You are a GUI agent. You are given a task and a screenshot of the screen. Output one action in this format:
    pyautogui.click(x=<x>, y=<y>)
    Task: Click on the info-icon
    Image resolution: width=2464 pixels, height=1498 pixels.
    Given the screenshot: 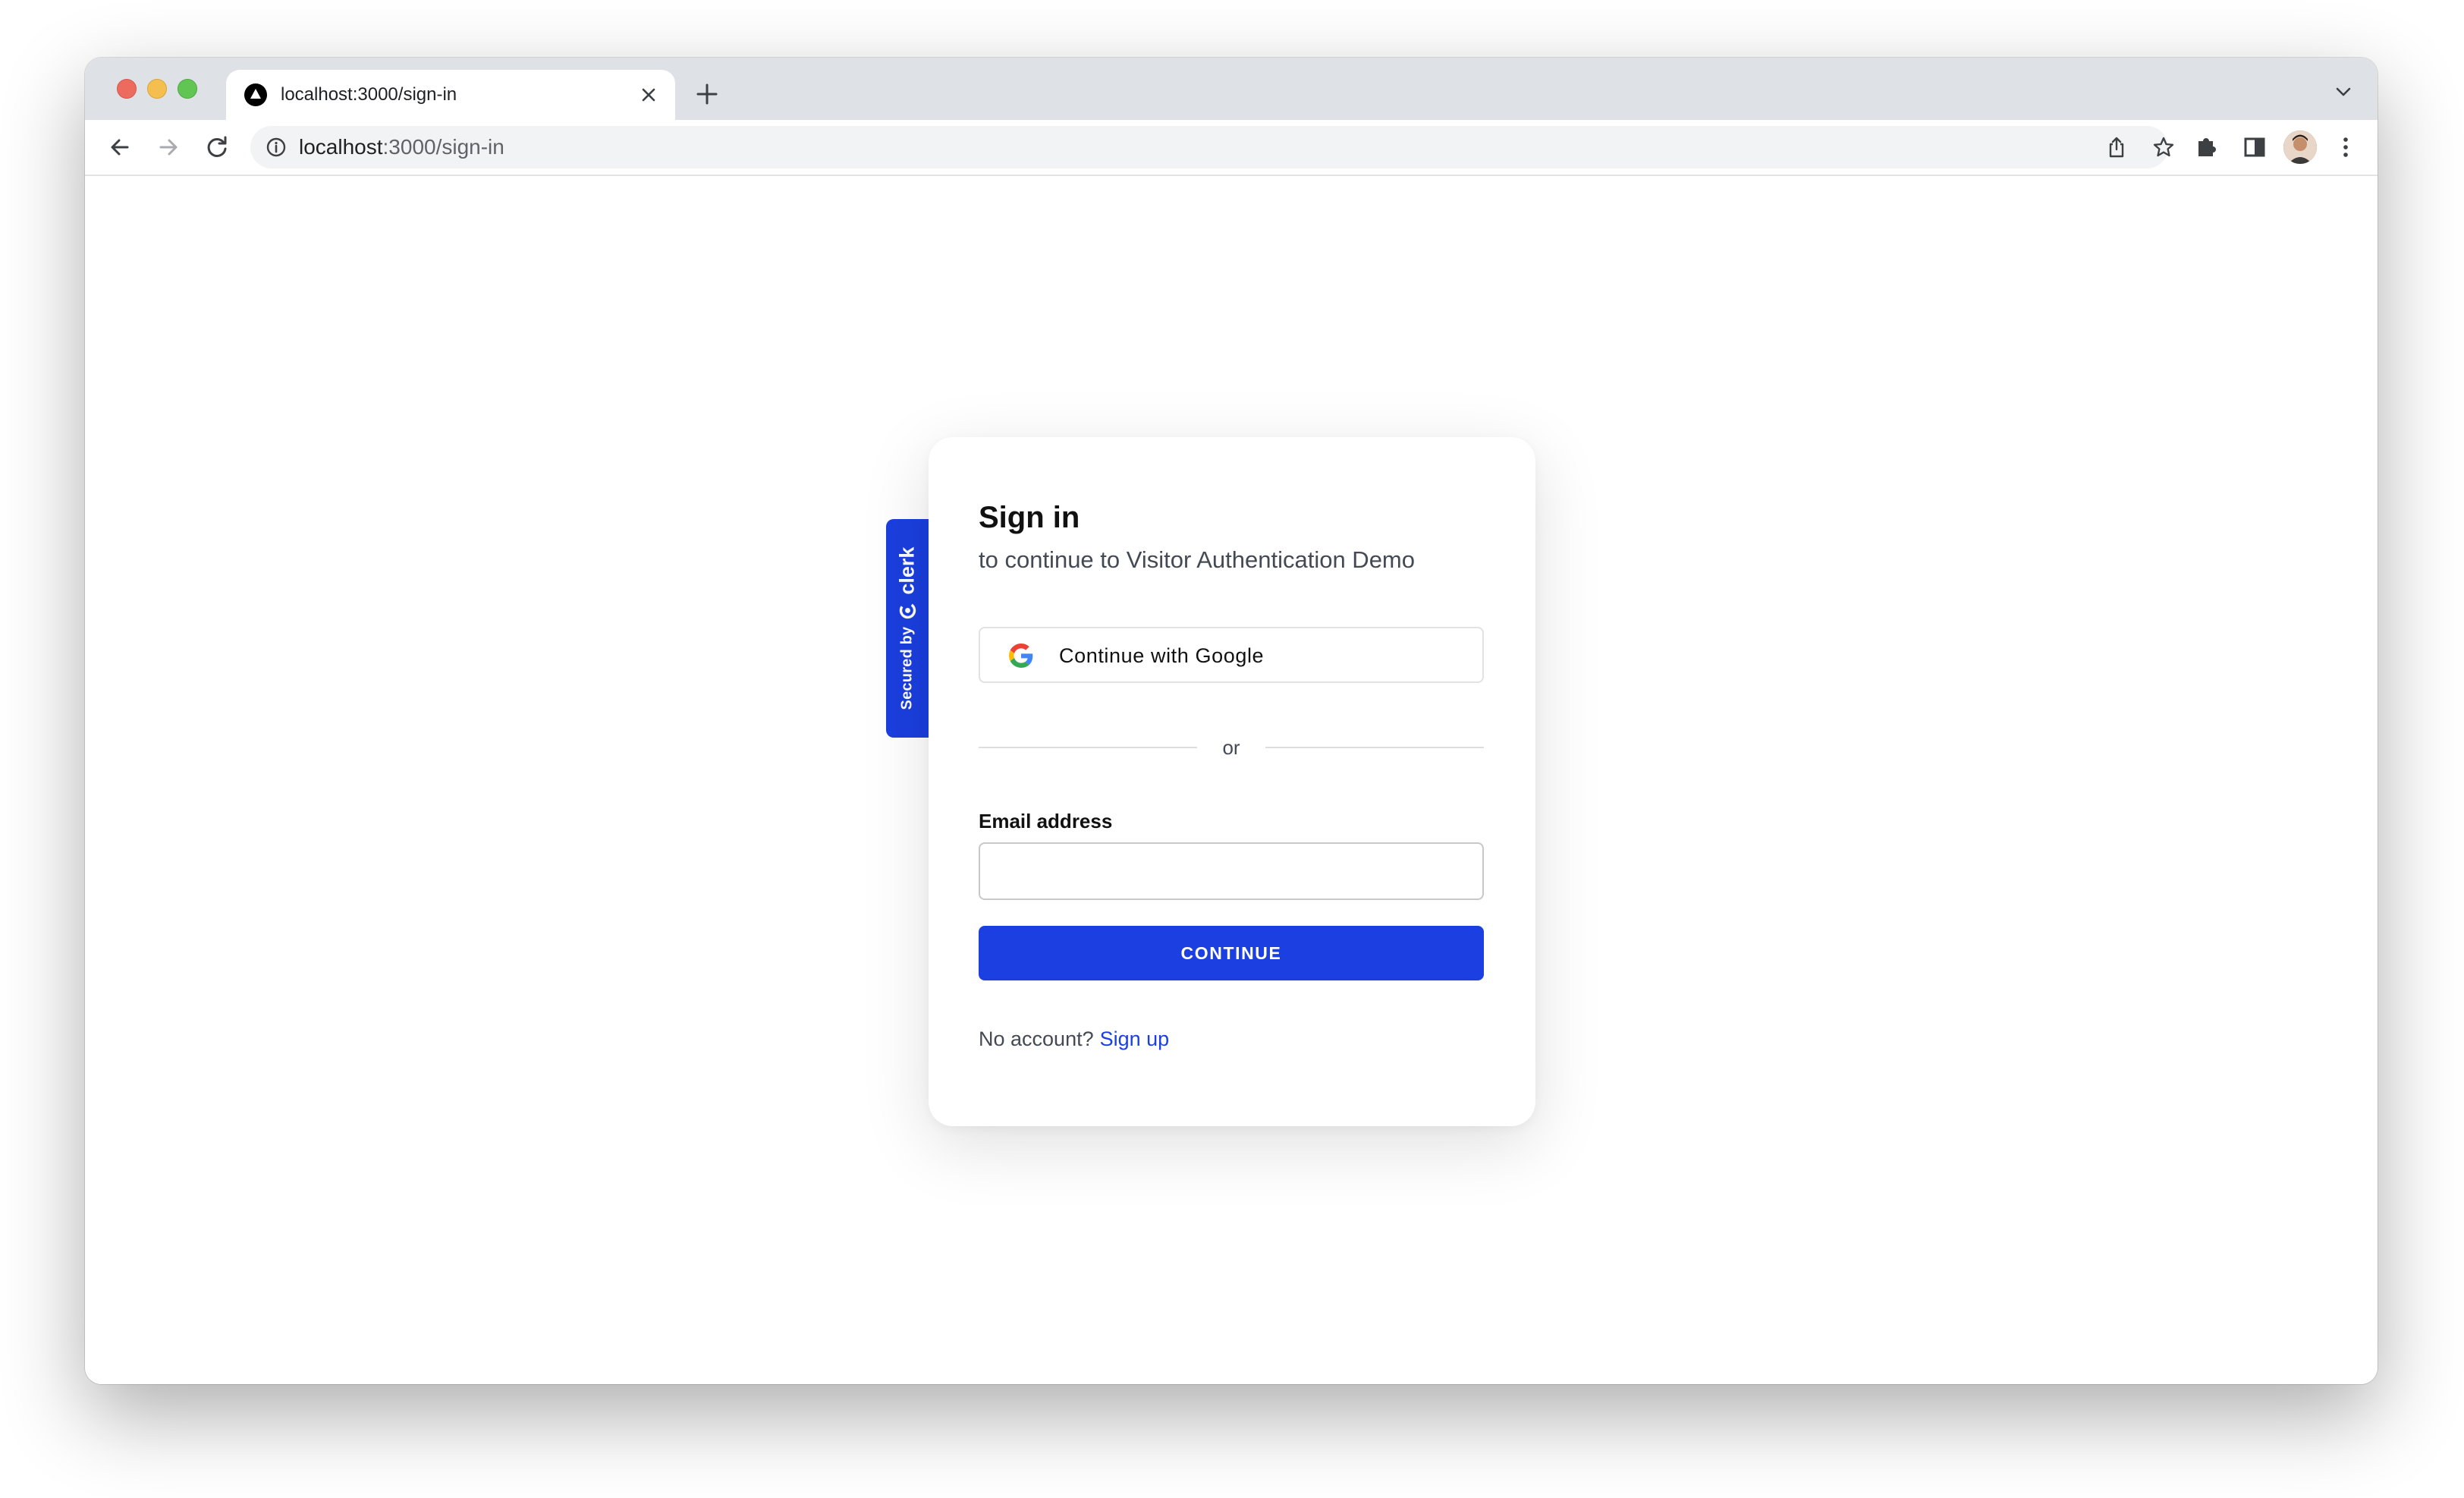 What is the action you would take?
    pyautogui.click(x=276, y=147)
    